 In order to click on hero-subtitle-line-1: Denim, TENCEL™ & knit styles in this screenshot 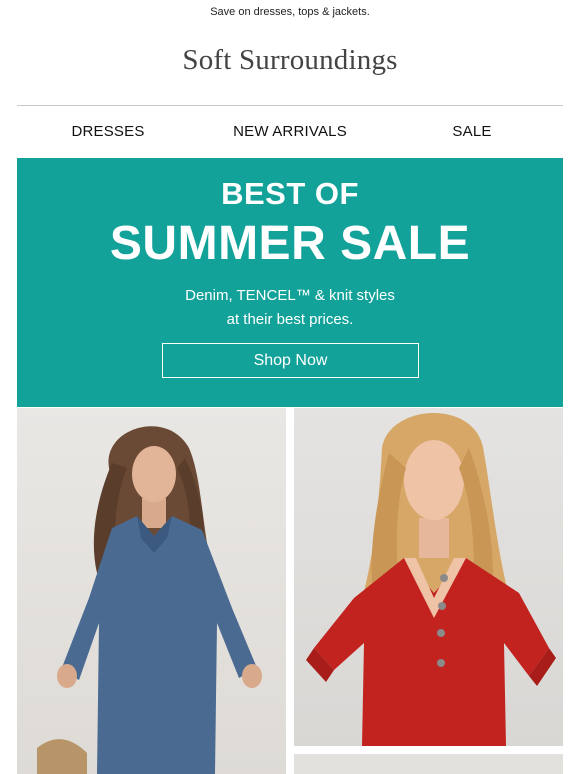, I will do `click(290, 295)`.